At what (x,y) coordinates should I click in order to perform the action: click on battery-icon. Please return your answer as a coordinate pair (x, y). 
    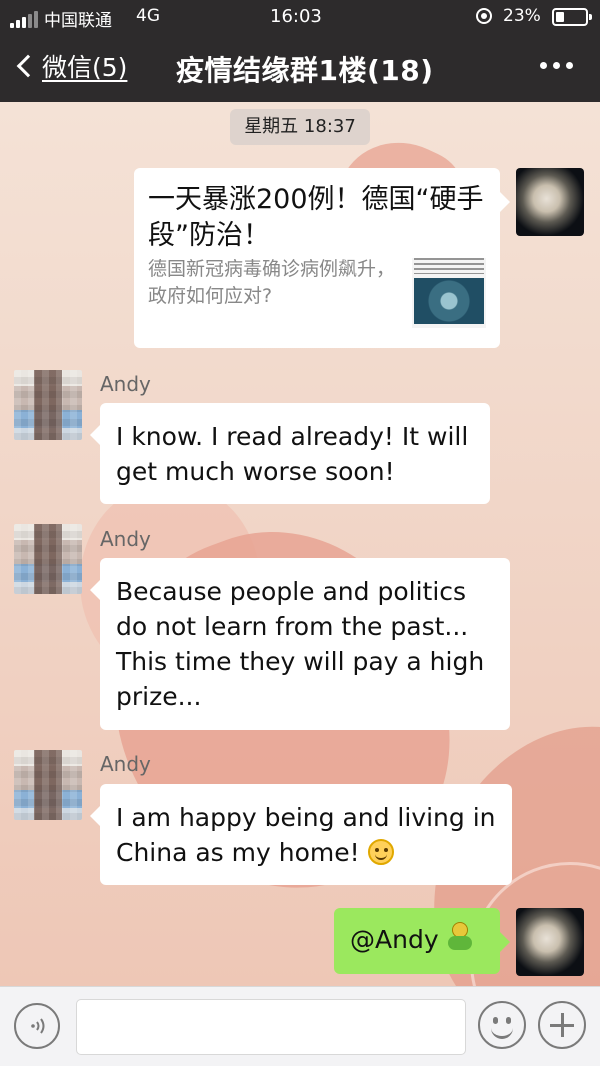
    Looking at the image, I should click on (572, 17).